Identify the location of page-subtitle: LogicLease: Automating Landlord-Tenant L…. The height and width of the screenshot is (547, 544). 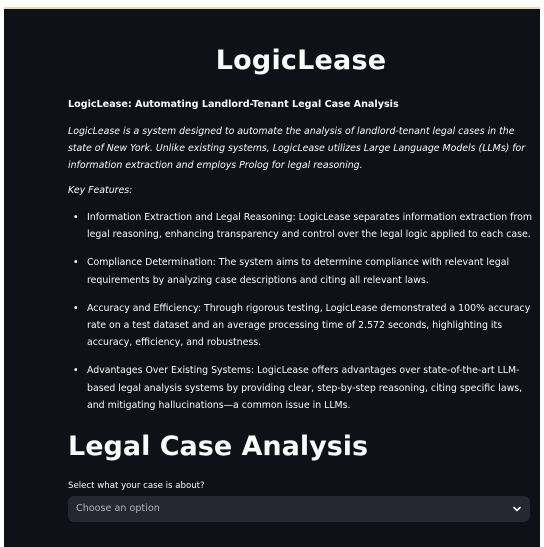
(233, 104).